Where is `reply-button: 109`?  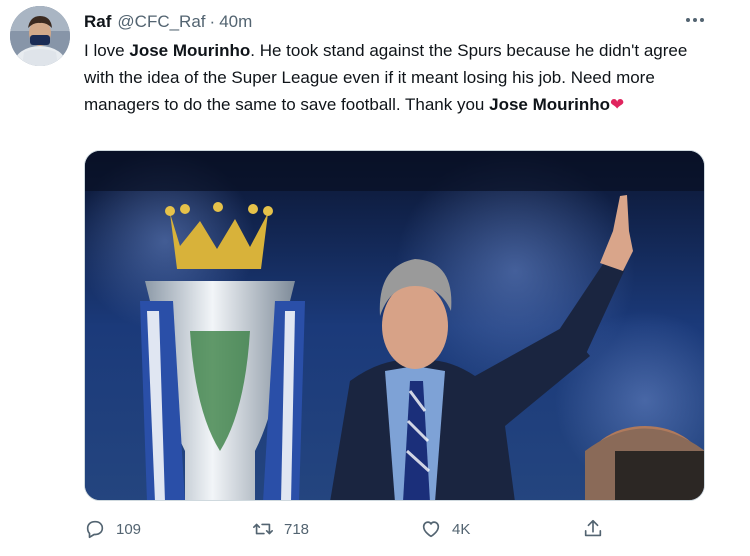
reply-button: 109 is located at coordinates (112, 529).